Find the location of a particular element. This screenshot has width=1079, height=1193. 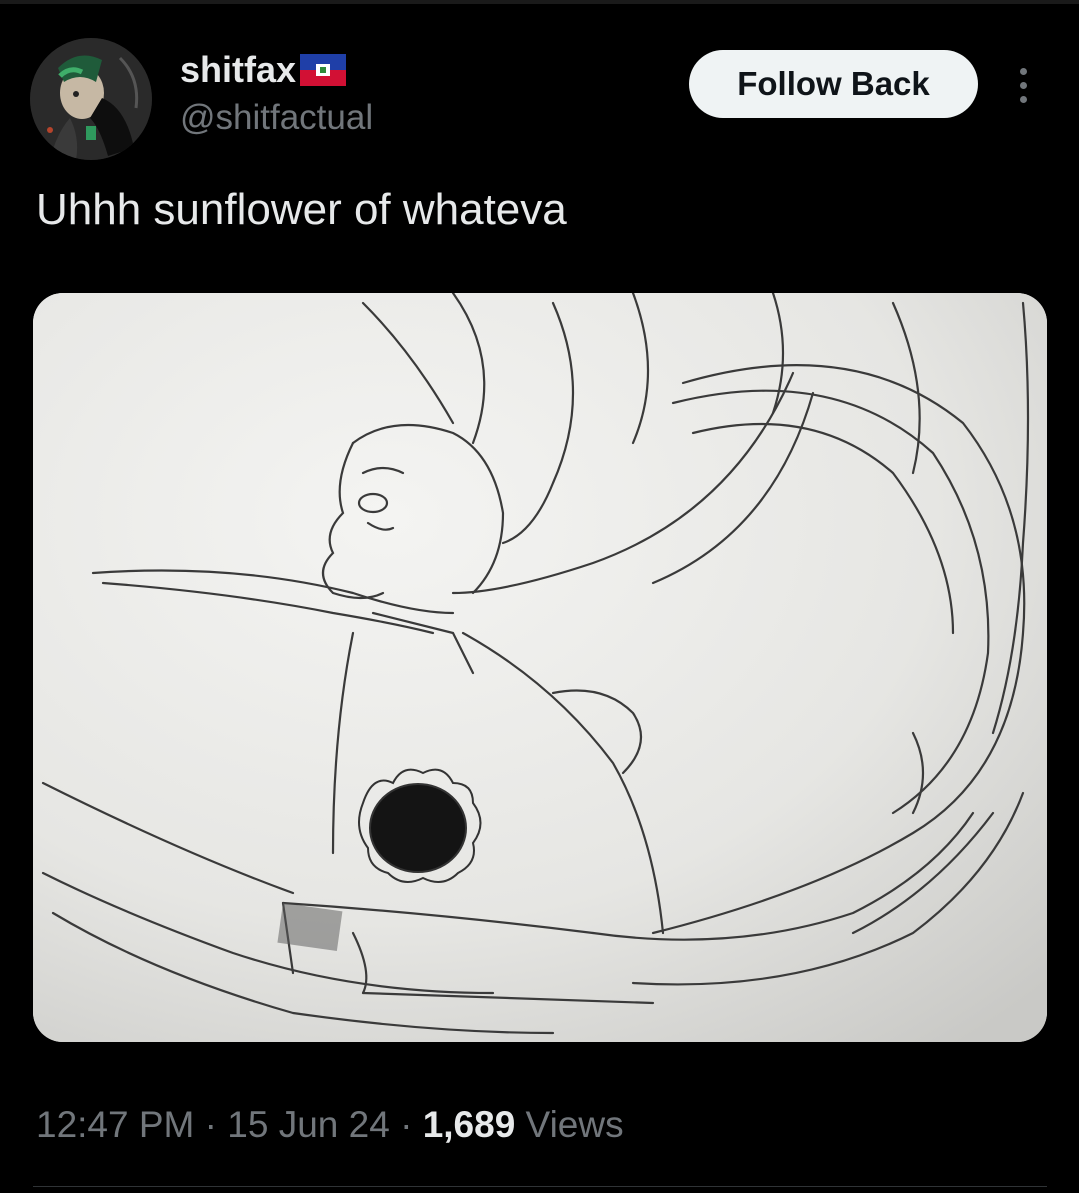

views-label: Views is located at coordinates (569, 1124).